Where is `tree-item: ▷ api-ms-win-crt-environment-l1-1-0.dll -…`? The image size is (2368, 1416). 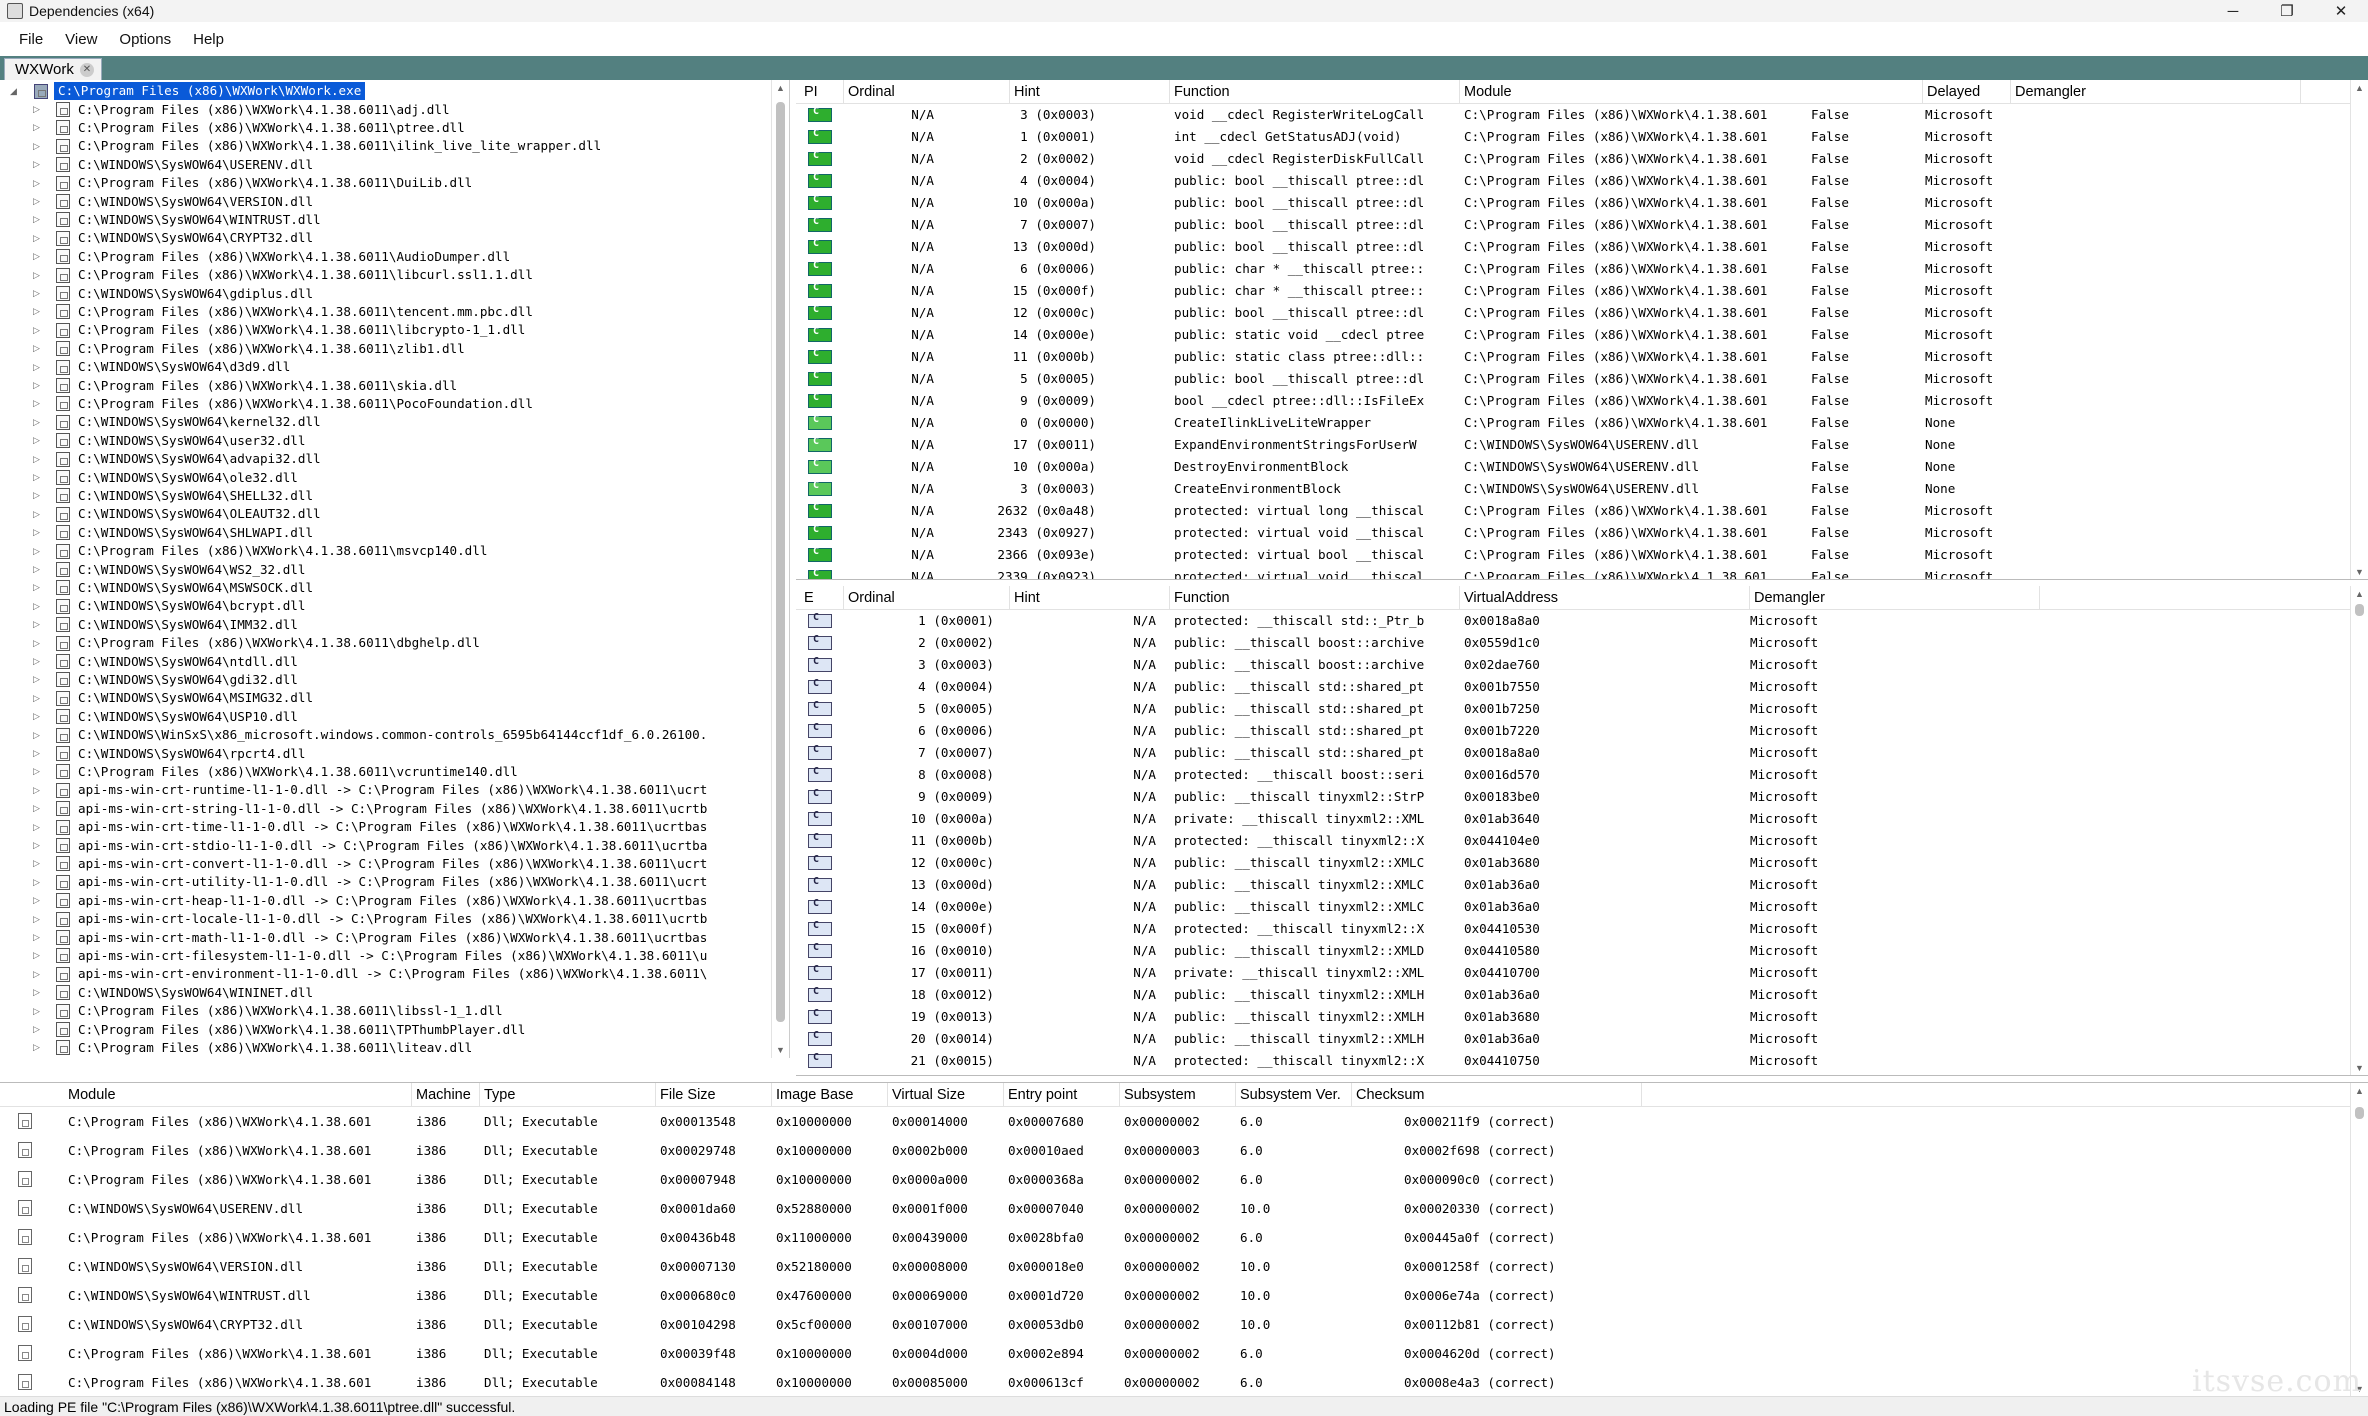 tree-item: ▷ api-ms-win-crt-environment-l1-1-0.dll -… is located at coordinates (386, 974).